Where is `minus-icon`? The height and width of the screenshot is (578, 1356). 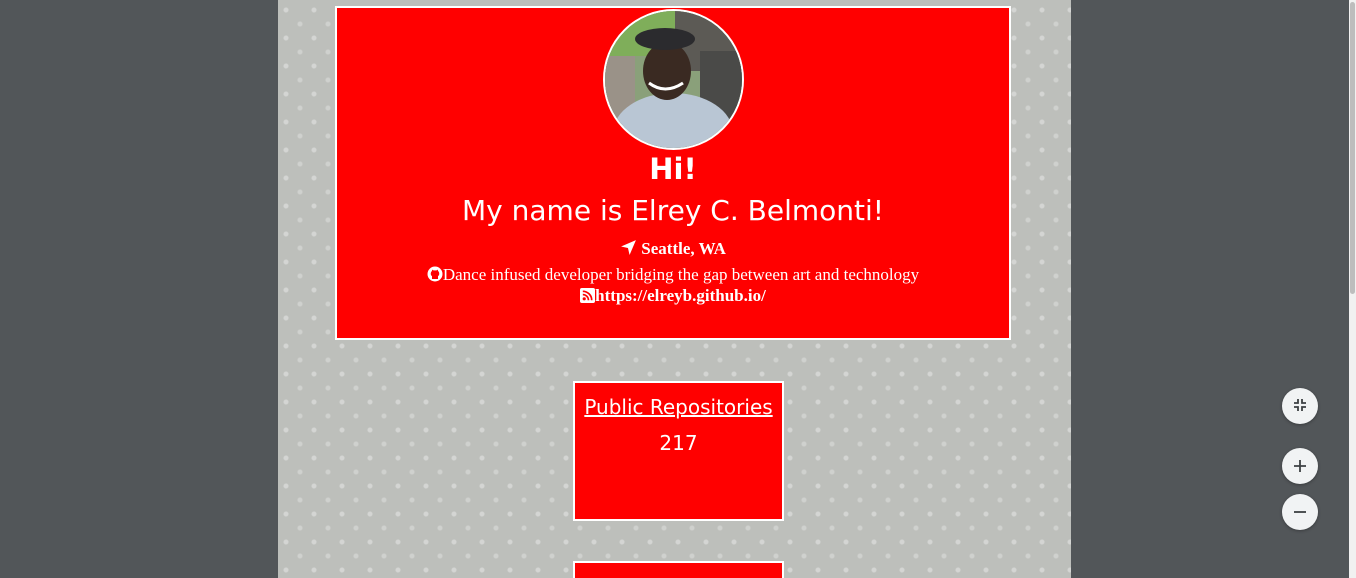 minus-icon is located at coordinates (1300, 512).